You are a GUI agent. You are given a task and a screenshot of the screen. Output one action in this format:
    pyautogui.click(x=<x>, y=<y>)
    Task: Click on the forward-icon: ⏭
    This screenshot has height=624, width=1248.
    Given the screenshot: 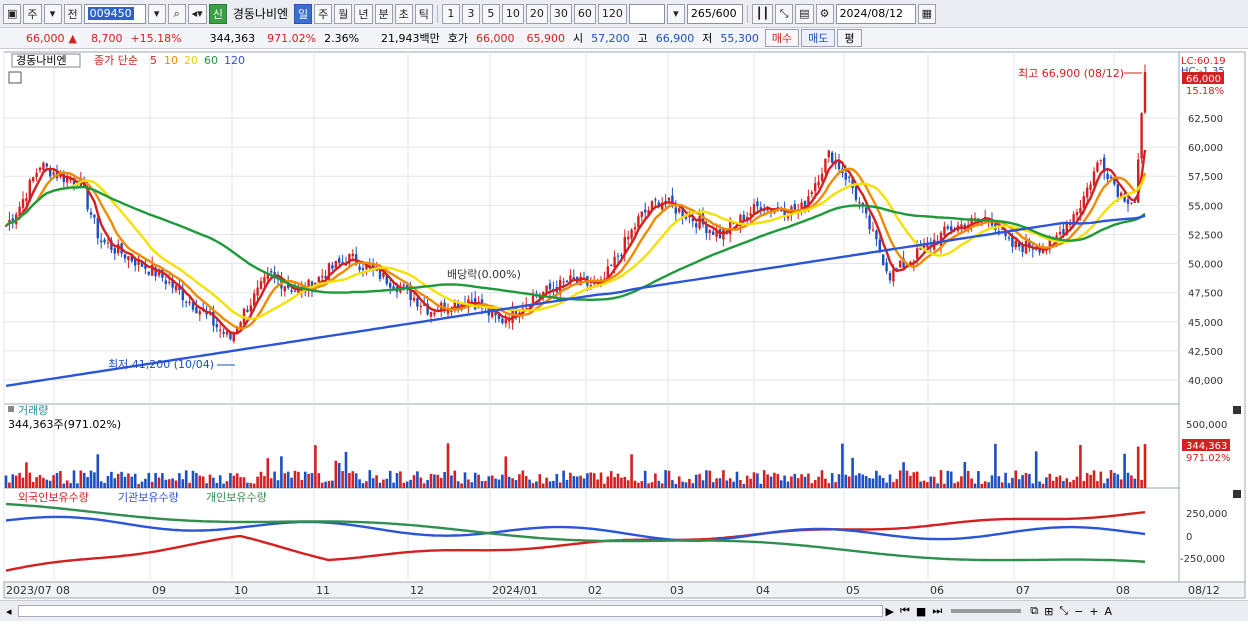 What is the action you would take?
    pyautogui.click(x=937, y=611)
    